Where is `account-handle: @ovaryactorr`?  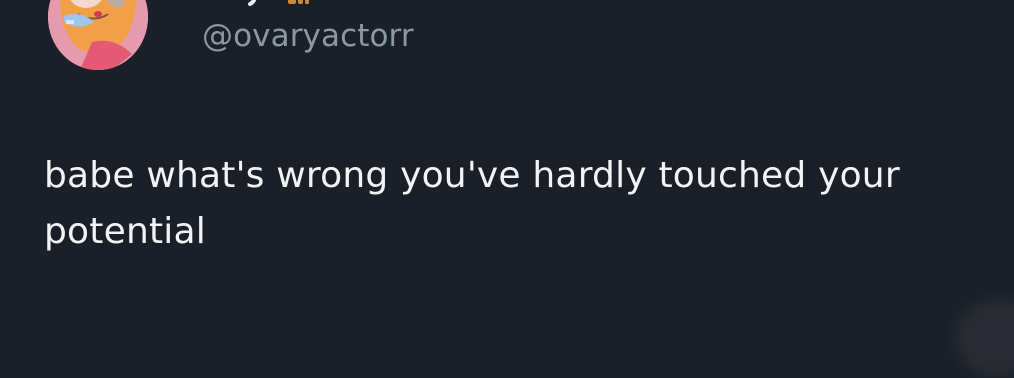
account-handle: @ovaryactorr is located at coordinates (308, 36).